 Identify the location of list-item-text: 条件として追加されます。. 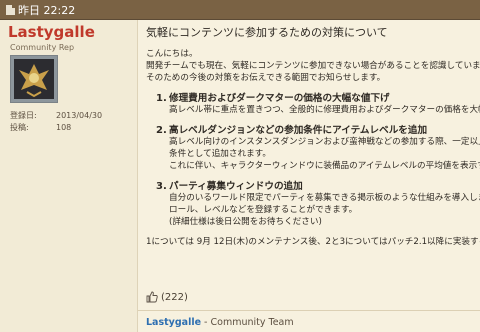
(220, 154).